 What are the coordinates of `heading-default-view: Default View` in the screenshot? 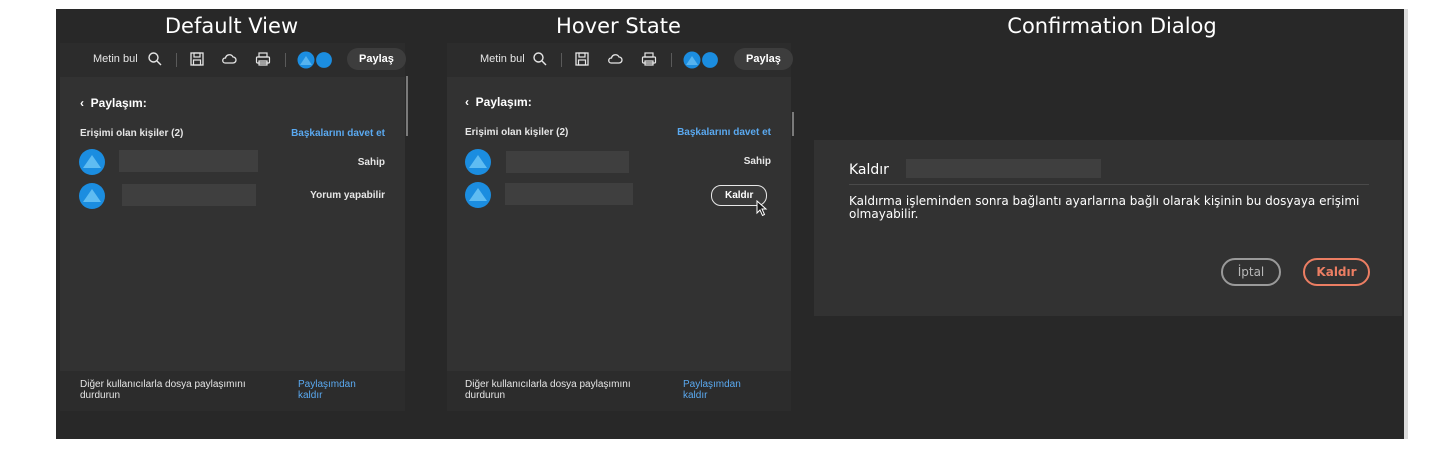 It's located at (231, 26).